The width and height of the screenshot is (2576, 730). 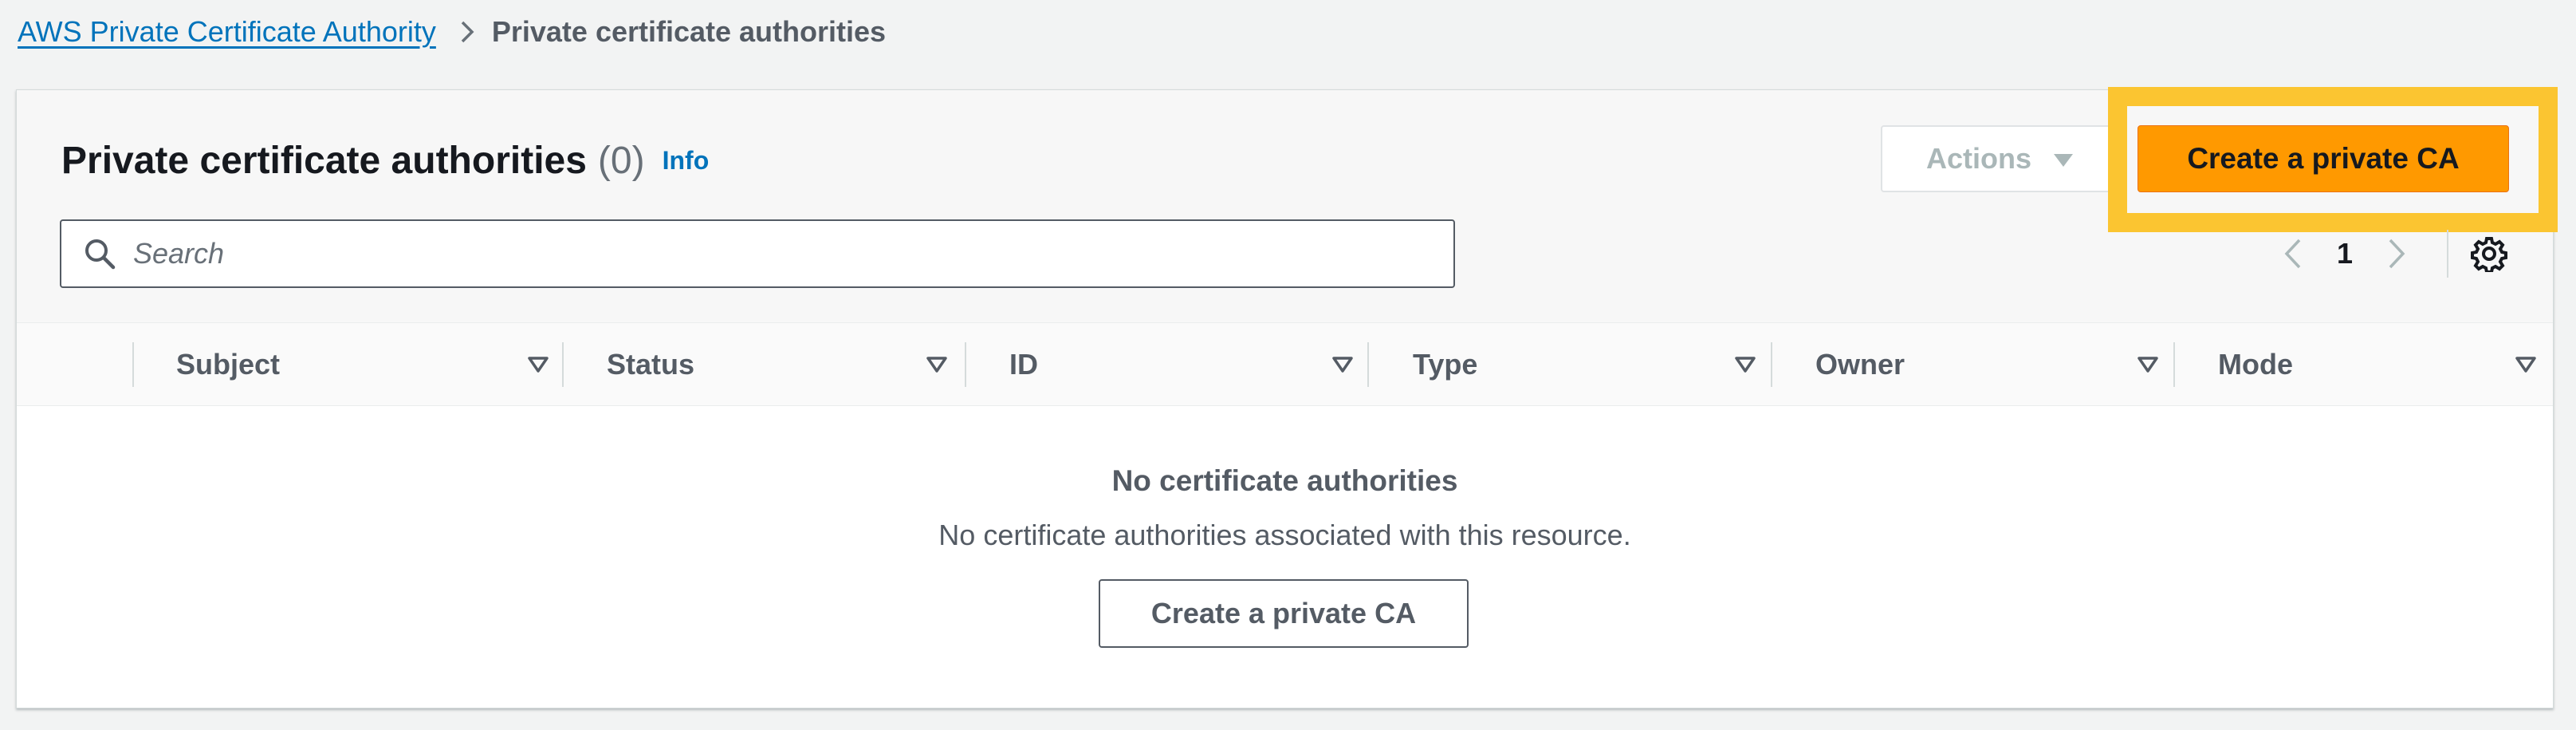 I want to click on pagination-divider, so click(x=2448, y=254).